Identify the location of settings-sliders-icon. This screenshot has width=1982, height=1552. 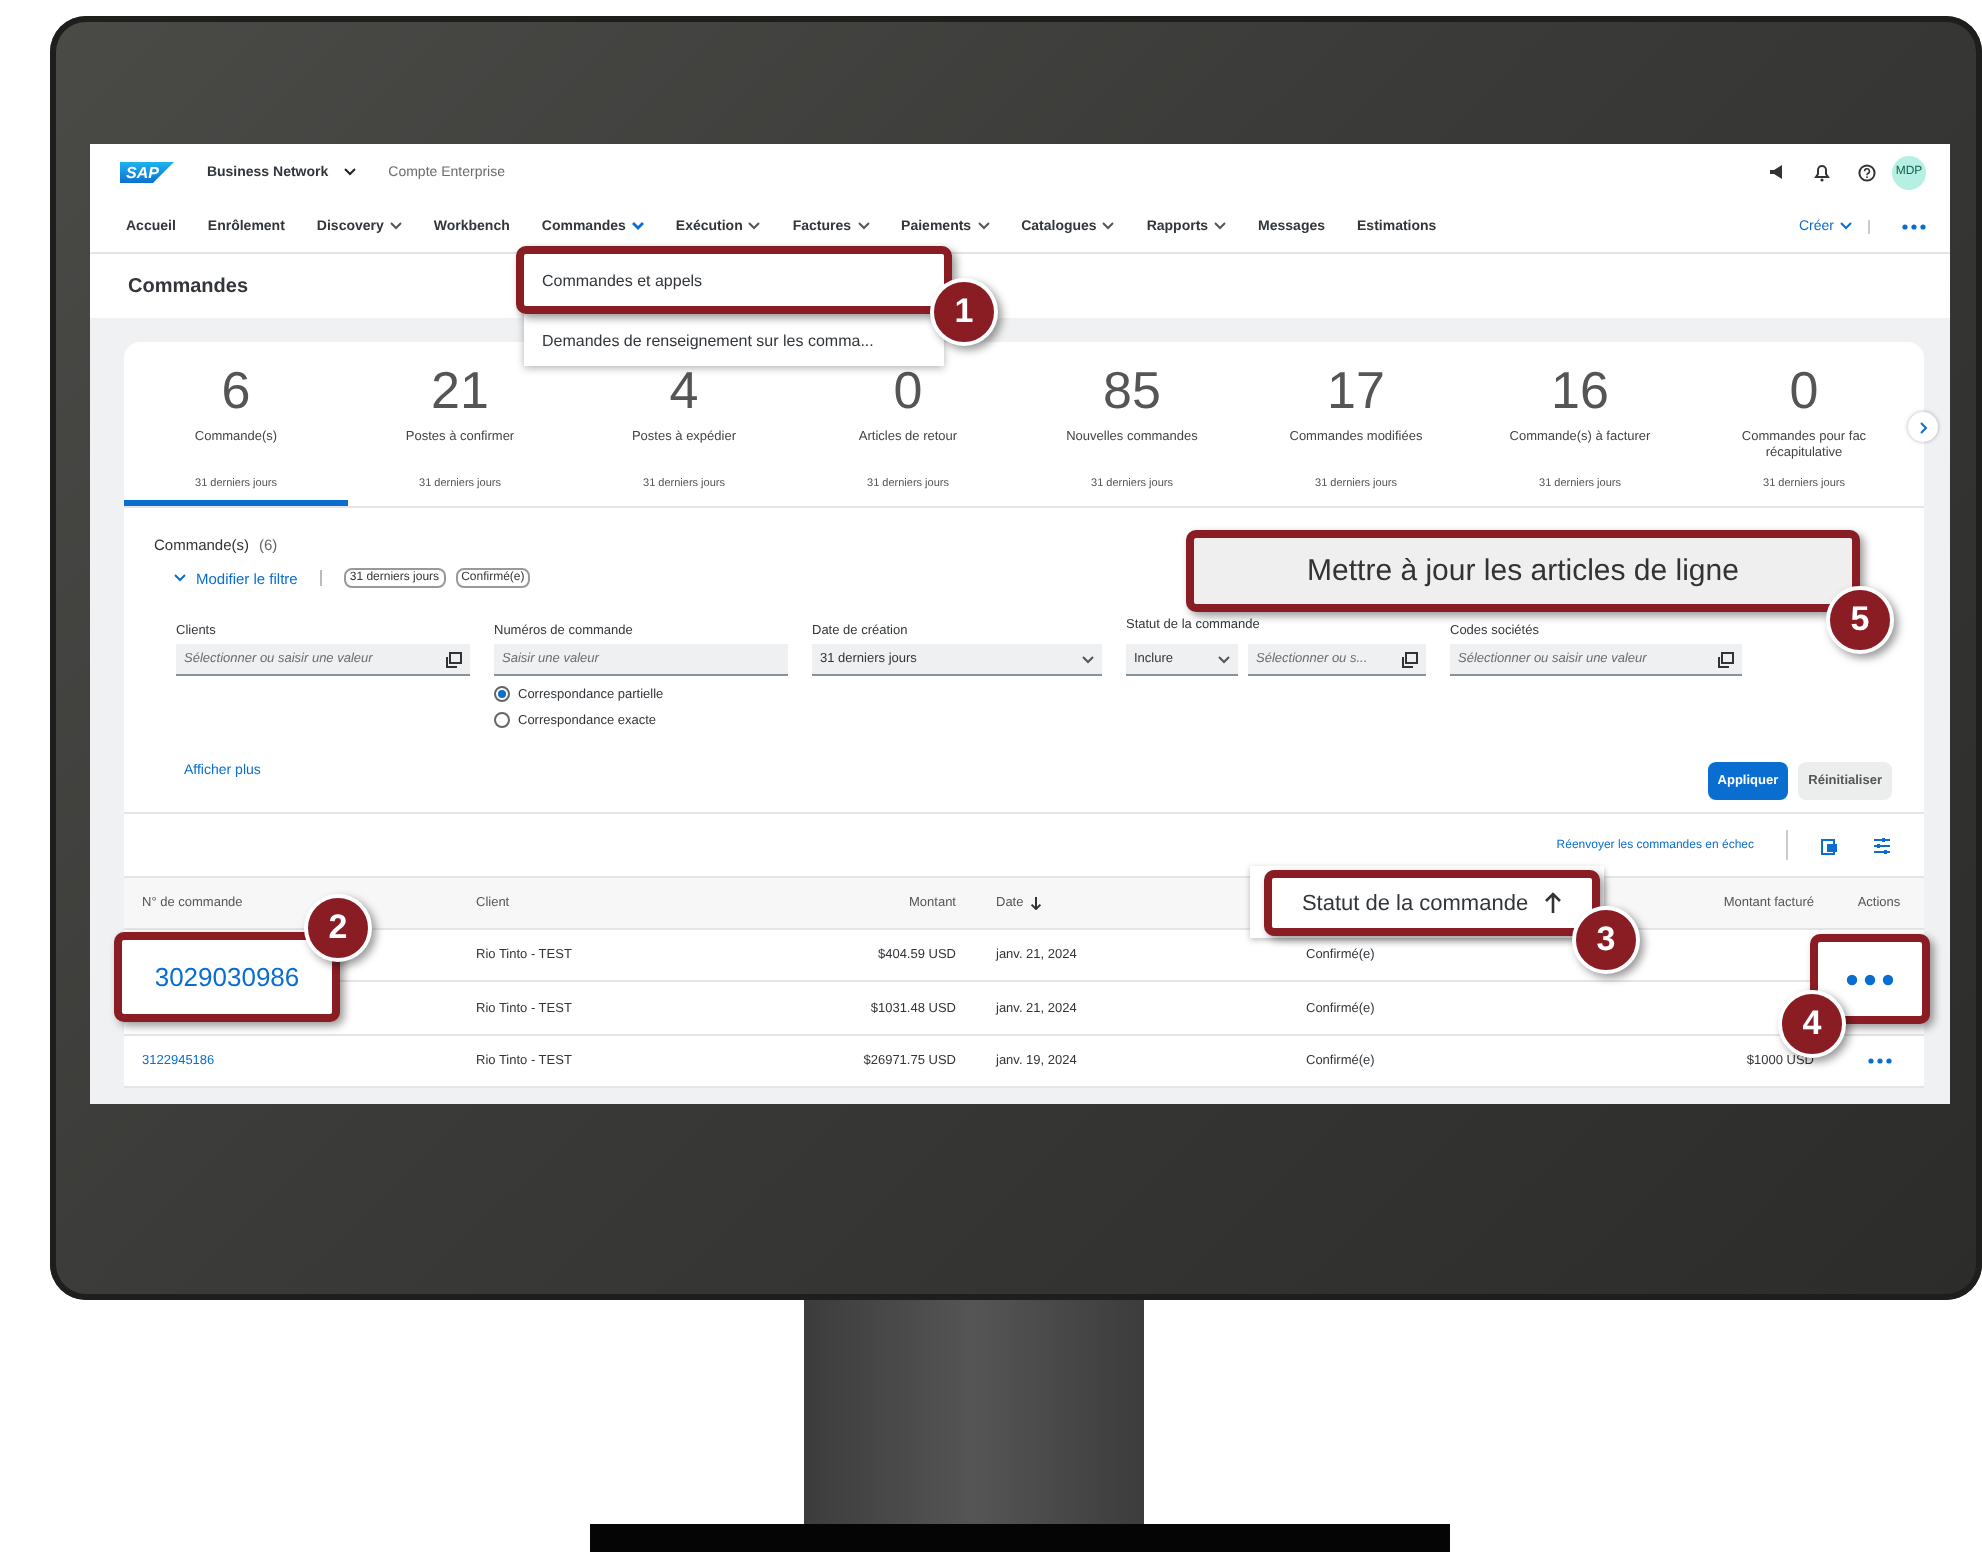
(1882, 845).